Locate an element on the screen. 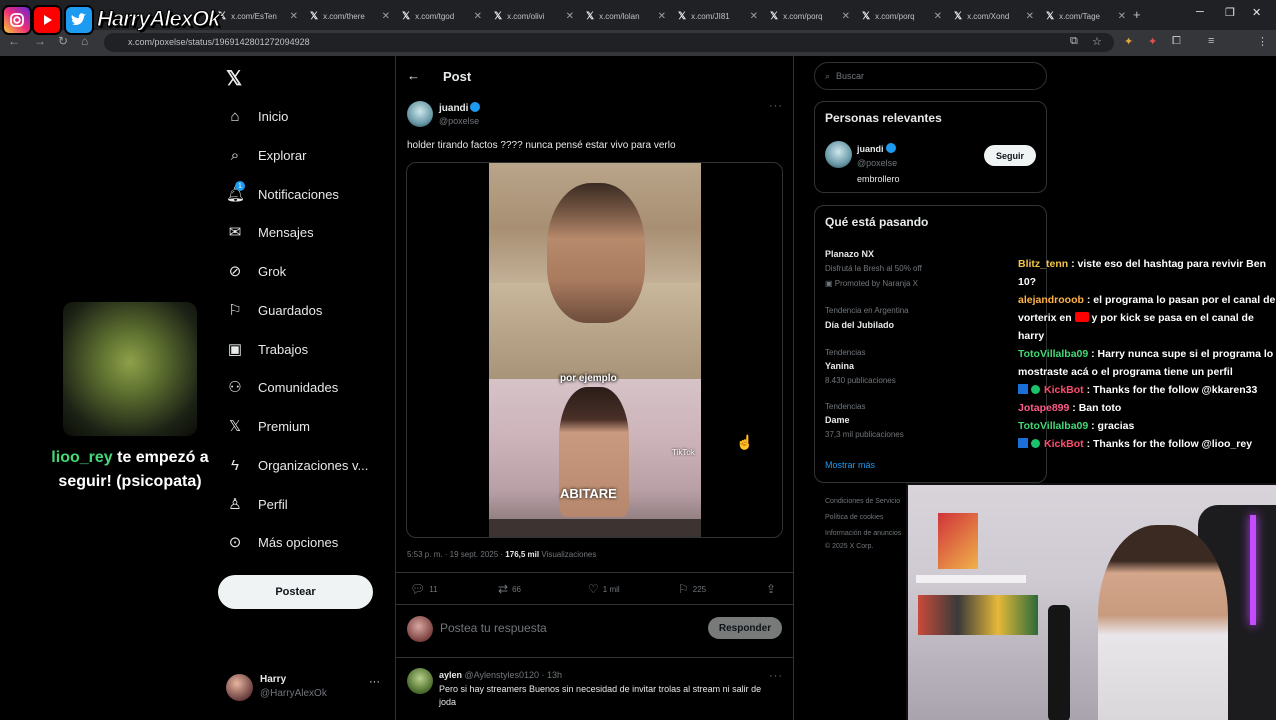 The height and width of the screenshot is (720, 1276). video-caption: por ejemplo is located at coordinates (588, 378).